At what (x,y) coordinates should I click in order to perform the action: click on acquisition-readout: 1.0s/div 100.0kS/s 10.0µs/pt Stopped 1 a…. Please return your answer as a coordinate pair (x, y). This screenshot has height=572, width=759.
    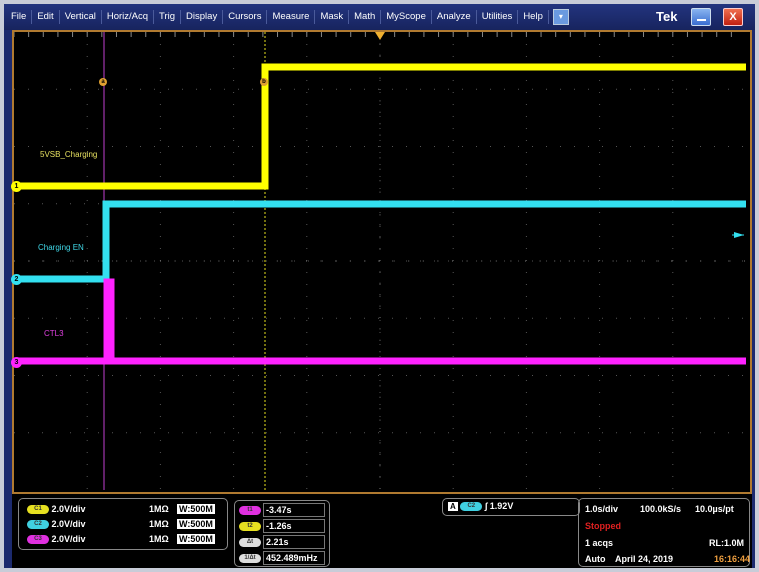
    Looking at the image, I should click on (664, 532).